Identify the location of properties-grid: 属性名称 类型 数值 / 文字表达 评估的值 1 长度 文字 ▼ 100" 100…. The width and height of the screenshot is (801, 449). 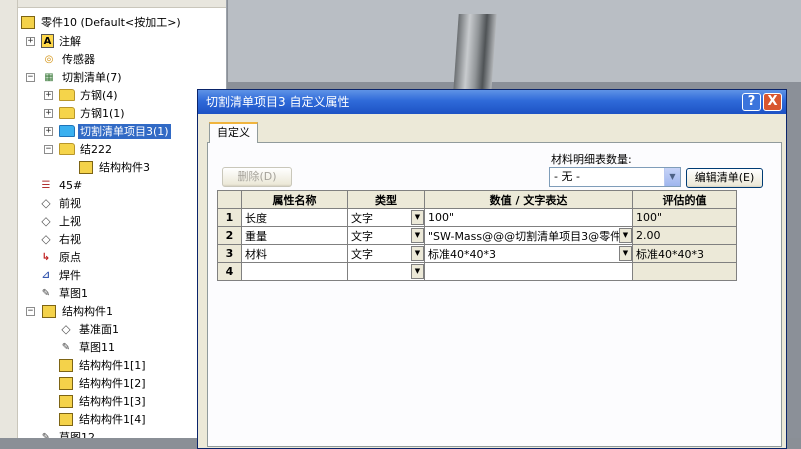
(477, 235).